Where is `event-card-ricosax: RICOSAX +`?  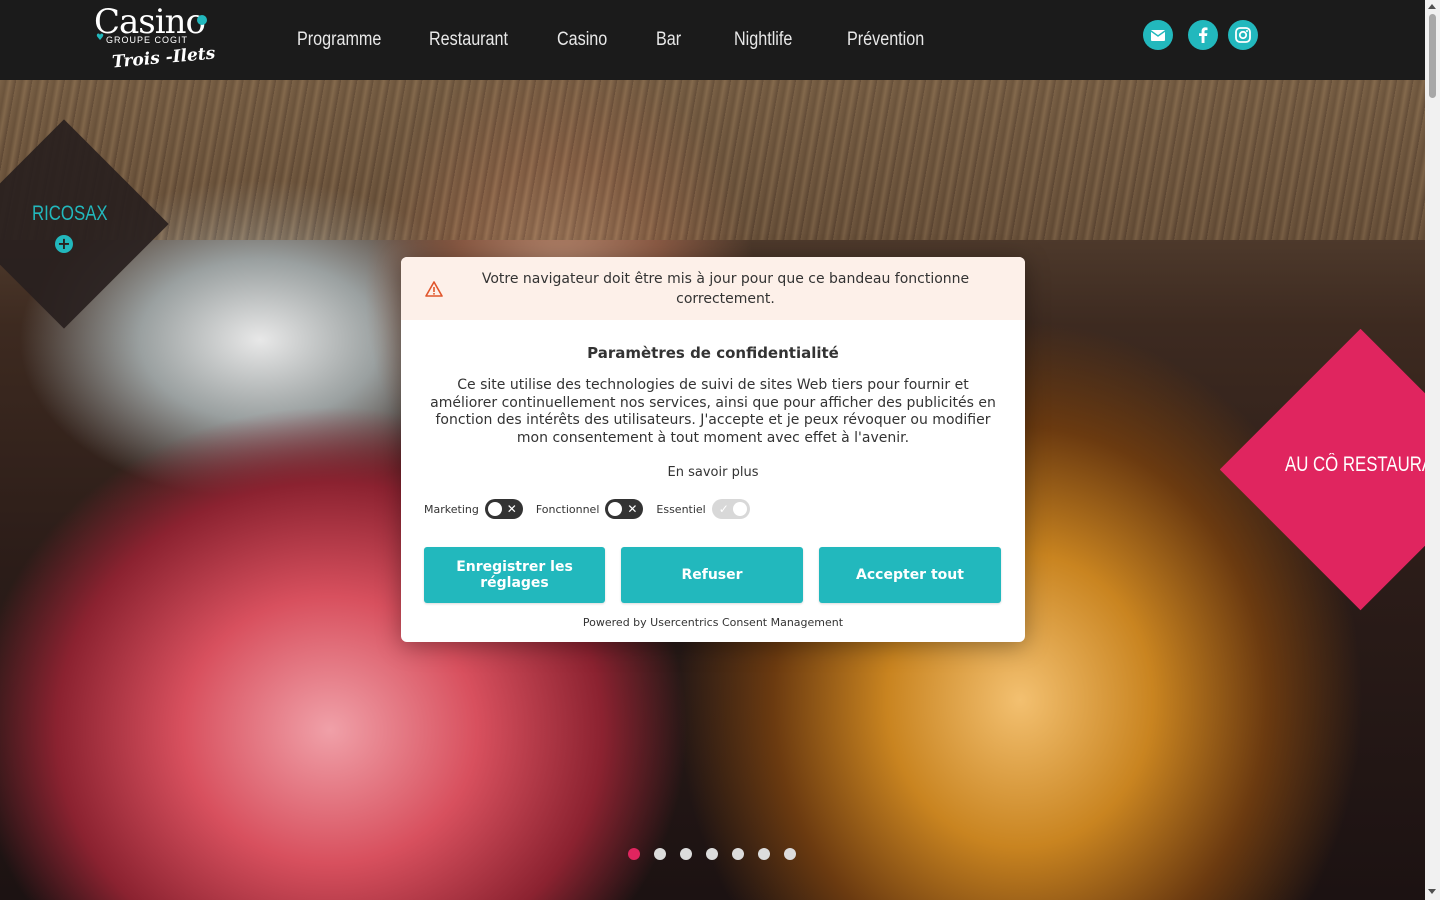
event-card-ricosax: RICOSAX + is located at coordinates (85, 224).